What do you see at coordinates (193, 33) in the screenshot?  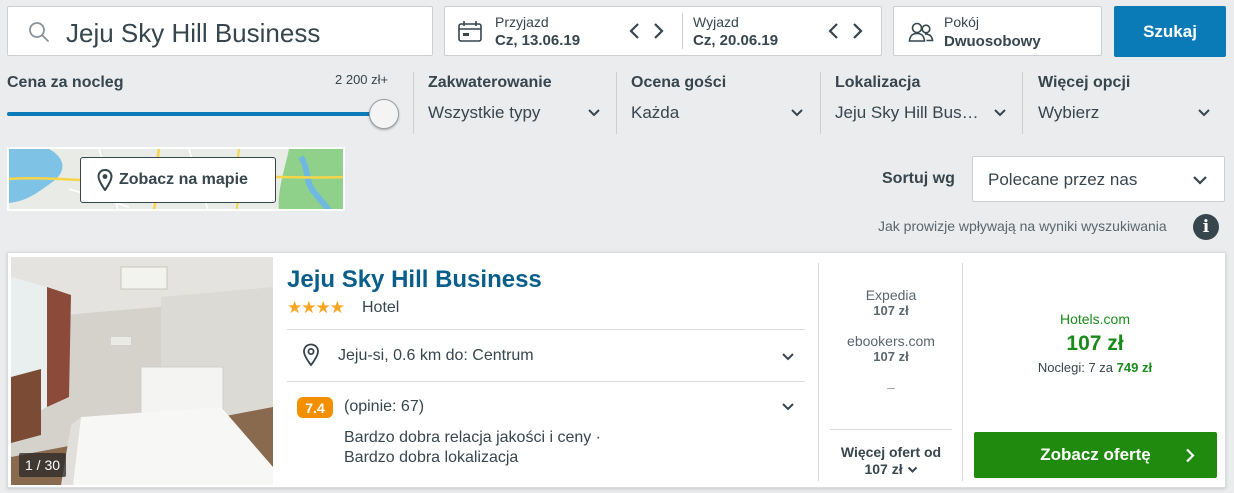 I see `search-input: Jeju Sky Hill Business` at bounding box center [193, 33].